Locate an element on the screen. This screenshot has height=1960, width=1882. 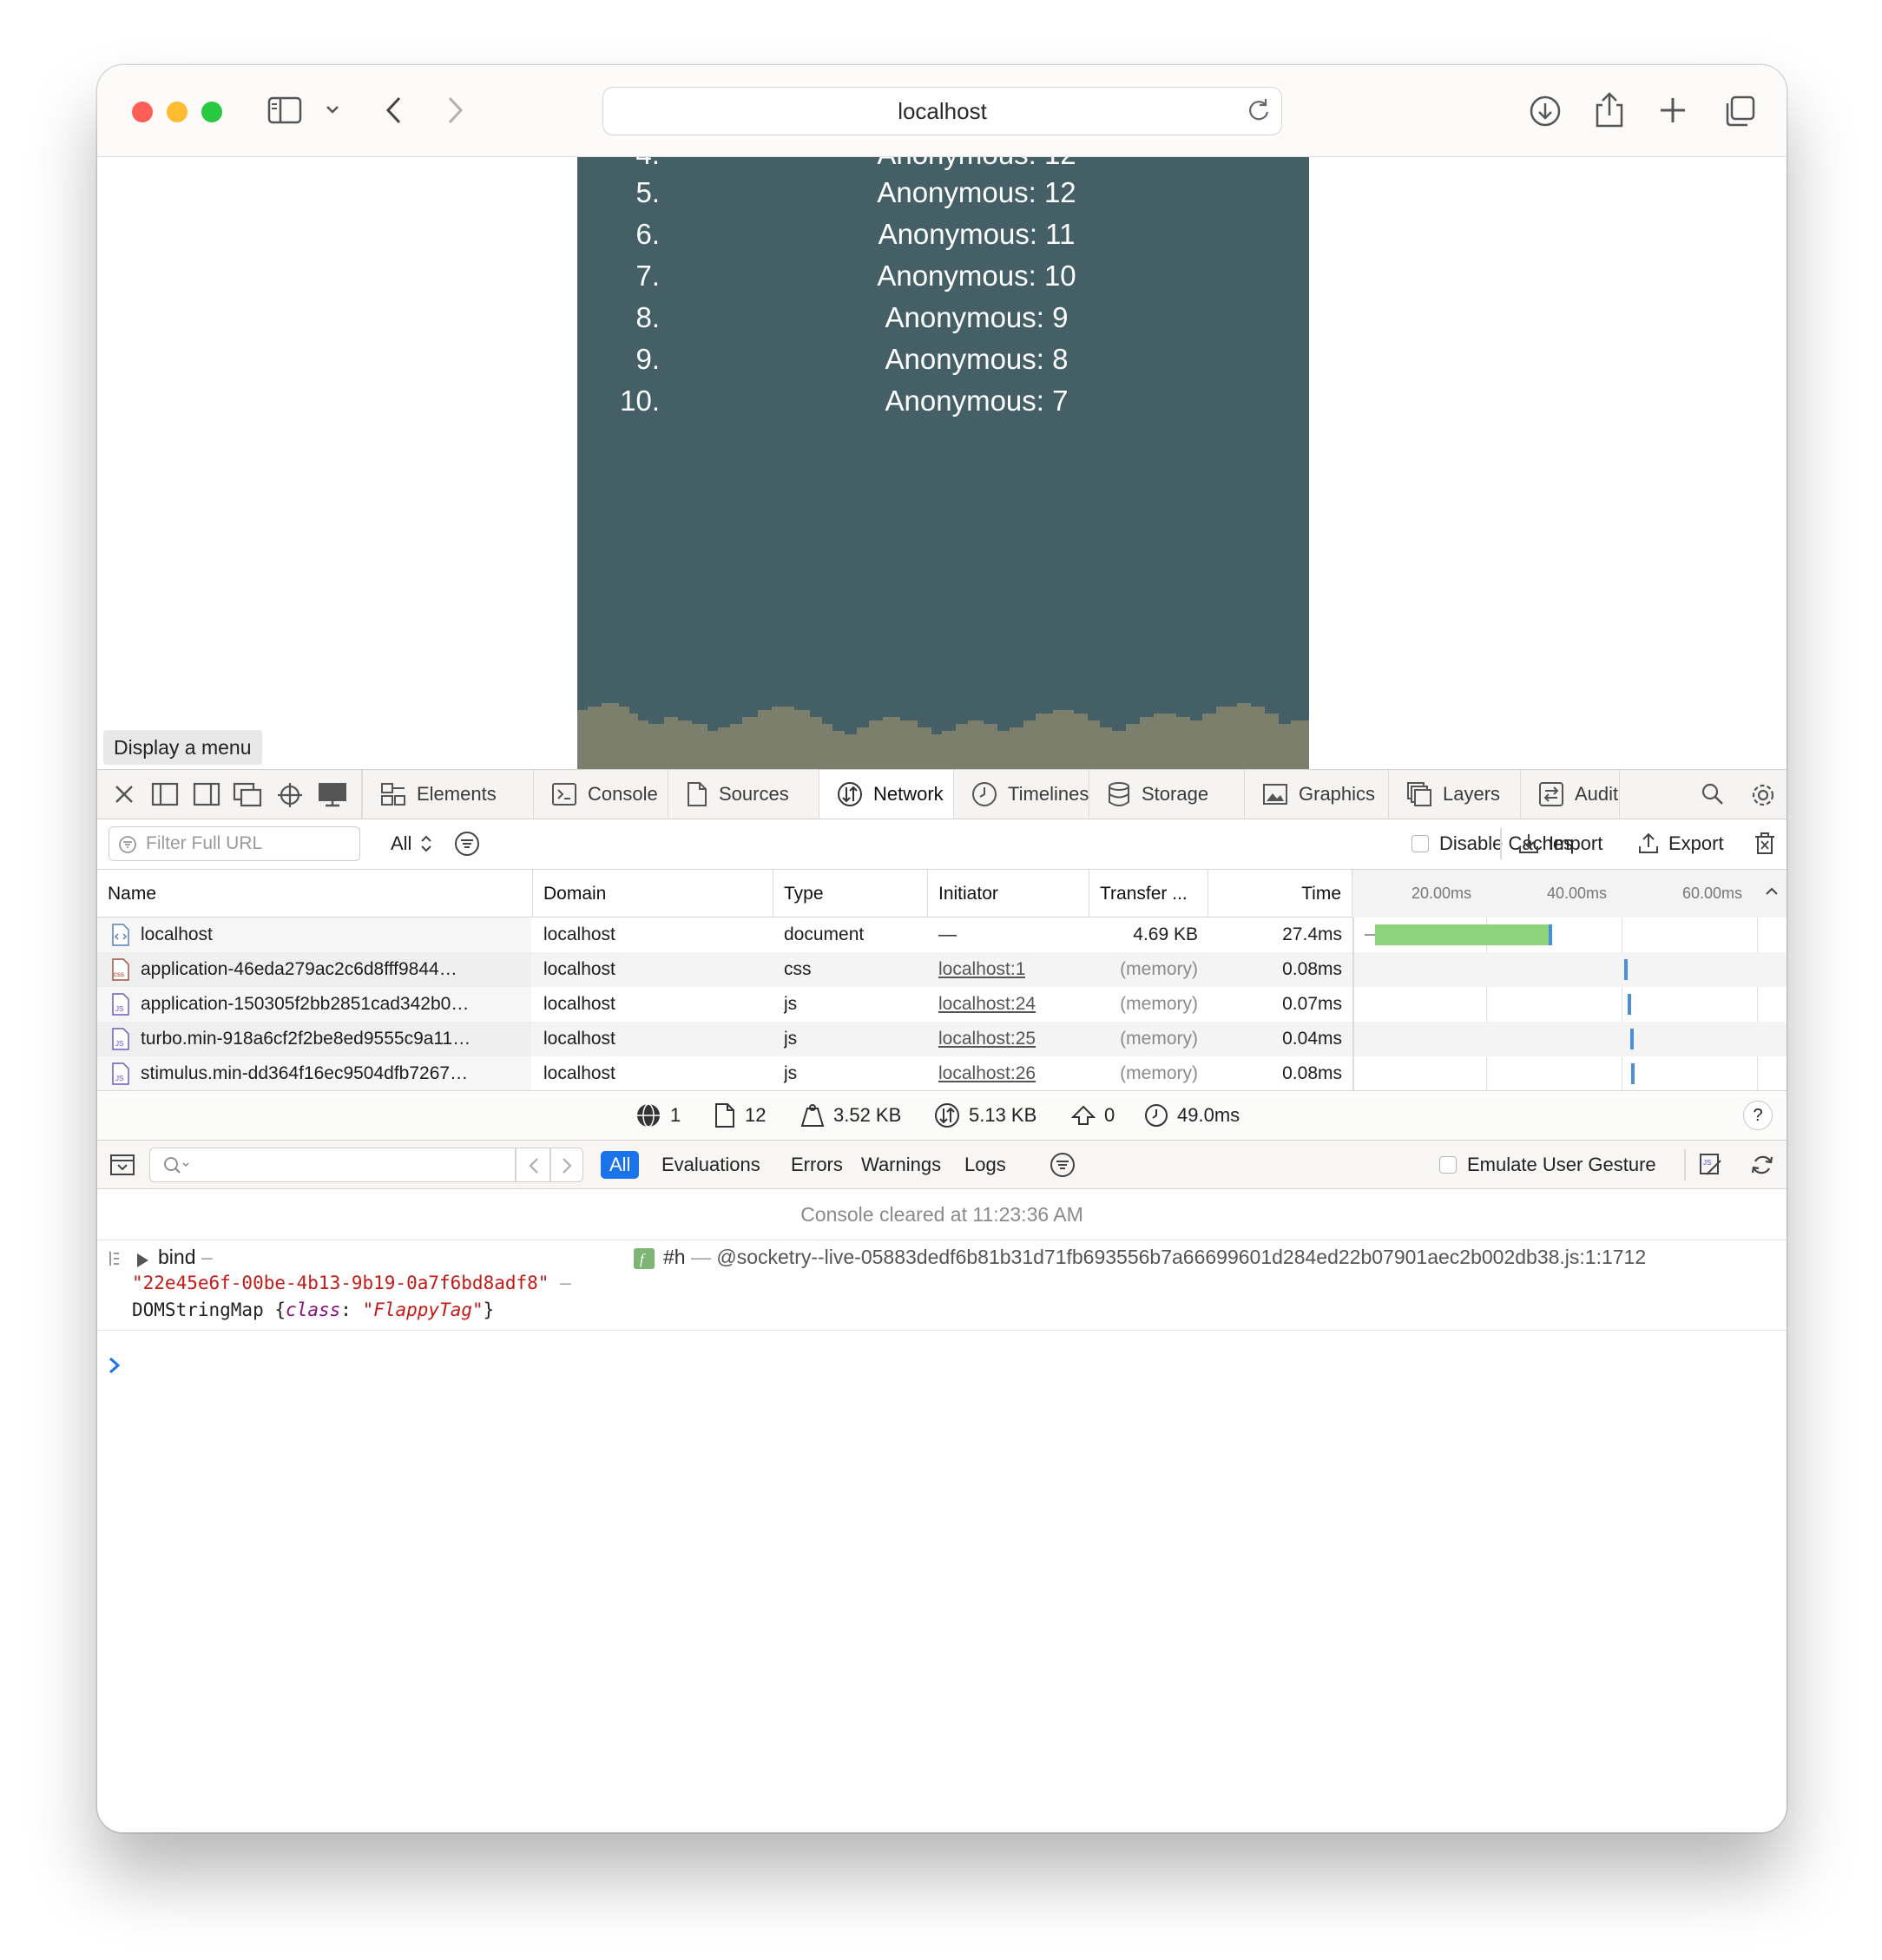
tab-layers: Layers is located at coordinates (1455, 794).